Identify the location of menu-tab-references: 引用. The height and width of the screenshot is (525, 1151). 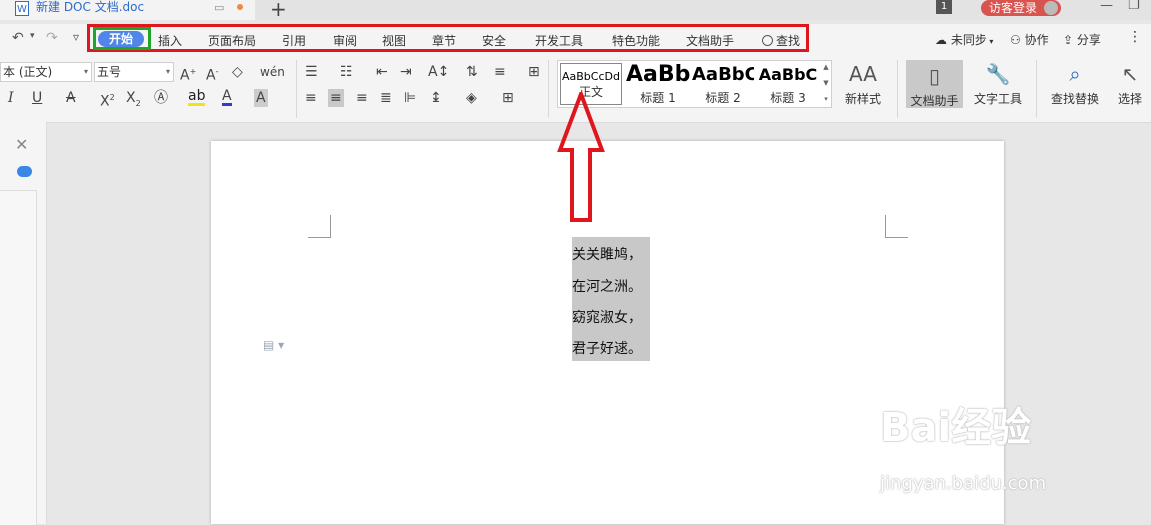
(294, 40).